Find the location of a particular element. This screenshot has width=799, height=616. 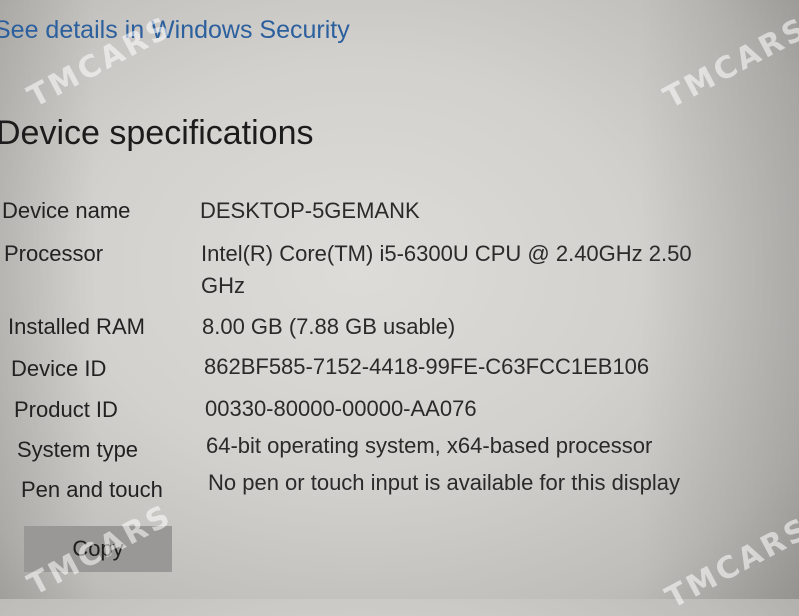

spec-label-pen-and-touch: Pen and touch is located at coordinates (92, 489).